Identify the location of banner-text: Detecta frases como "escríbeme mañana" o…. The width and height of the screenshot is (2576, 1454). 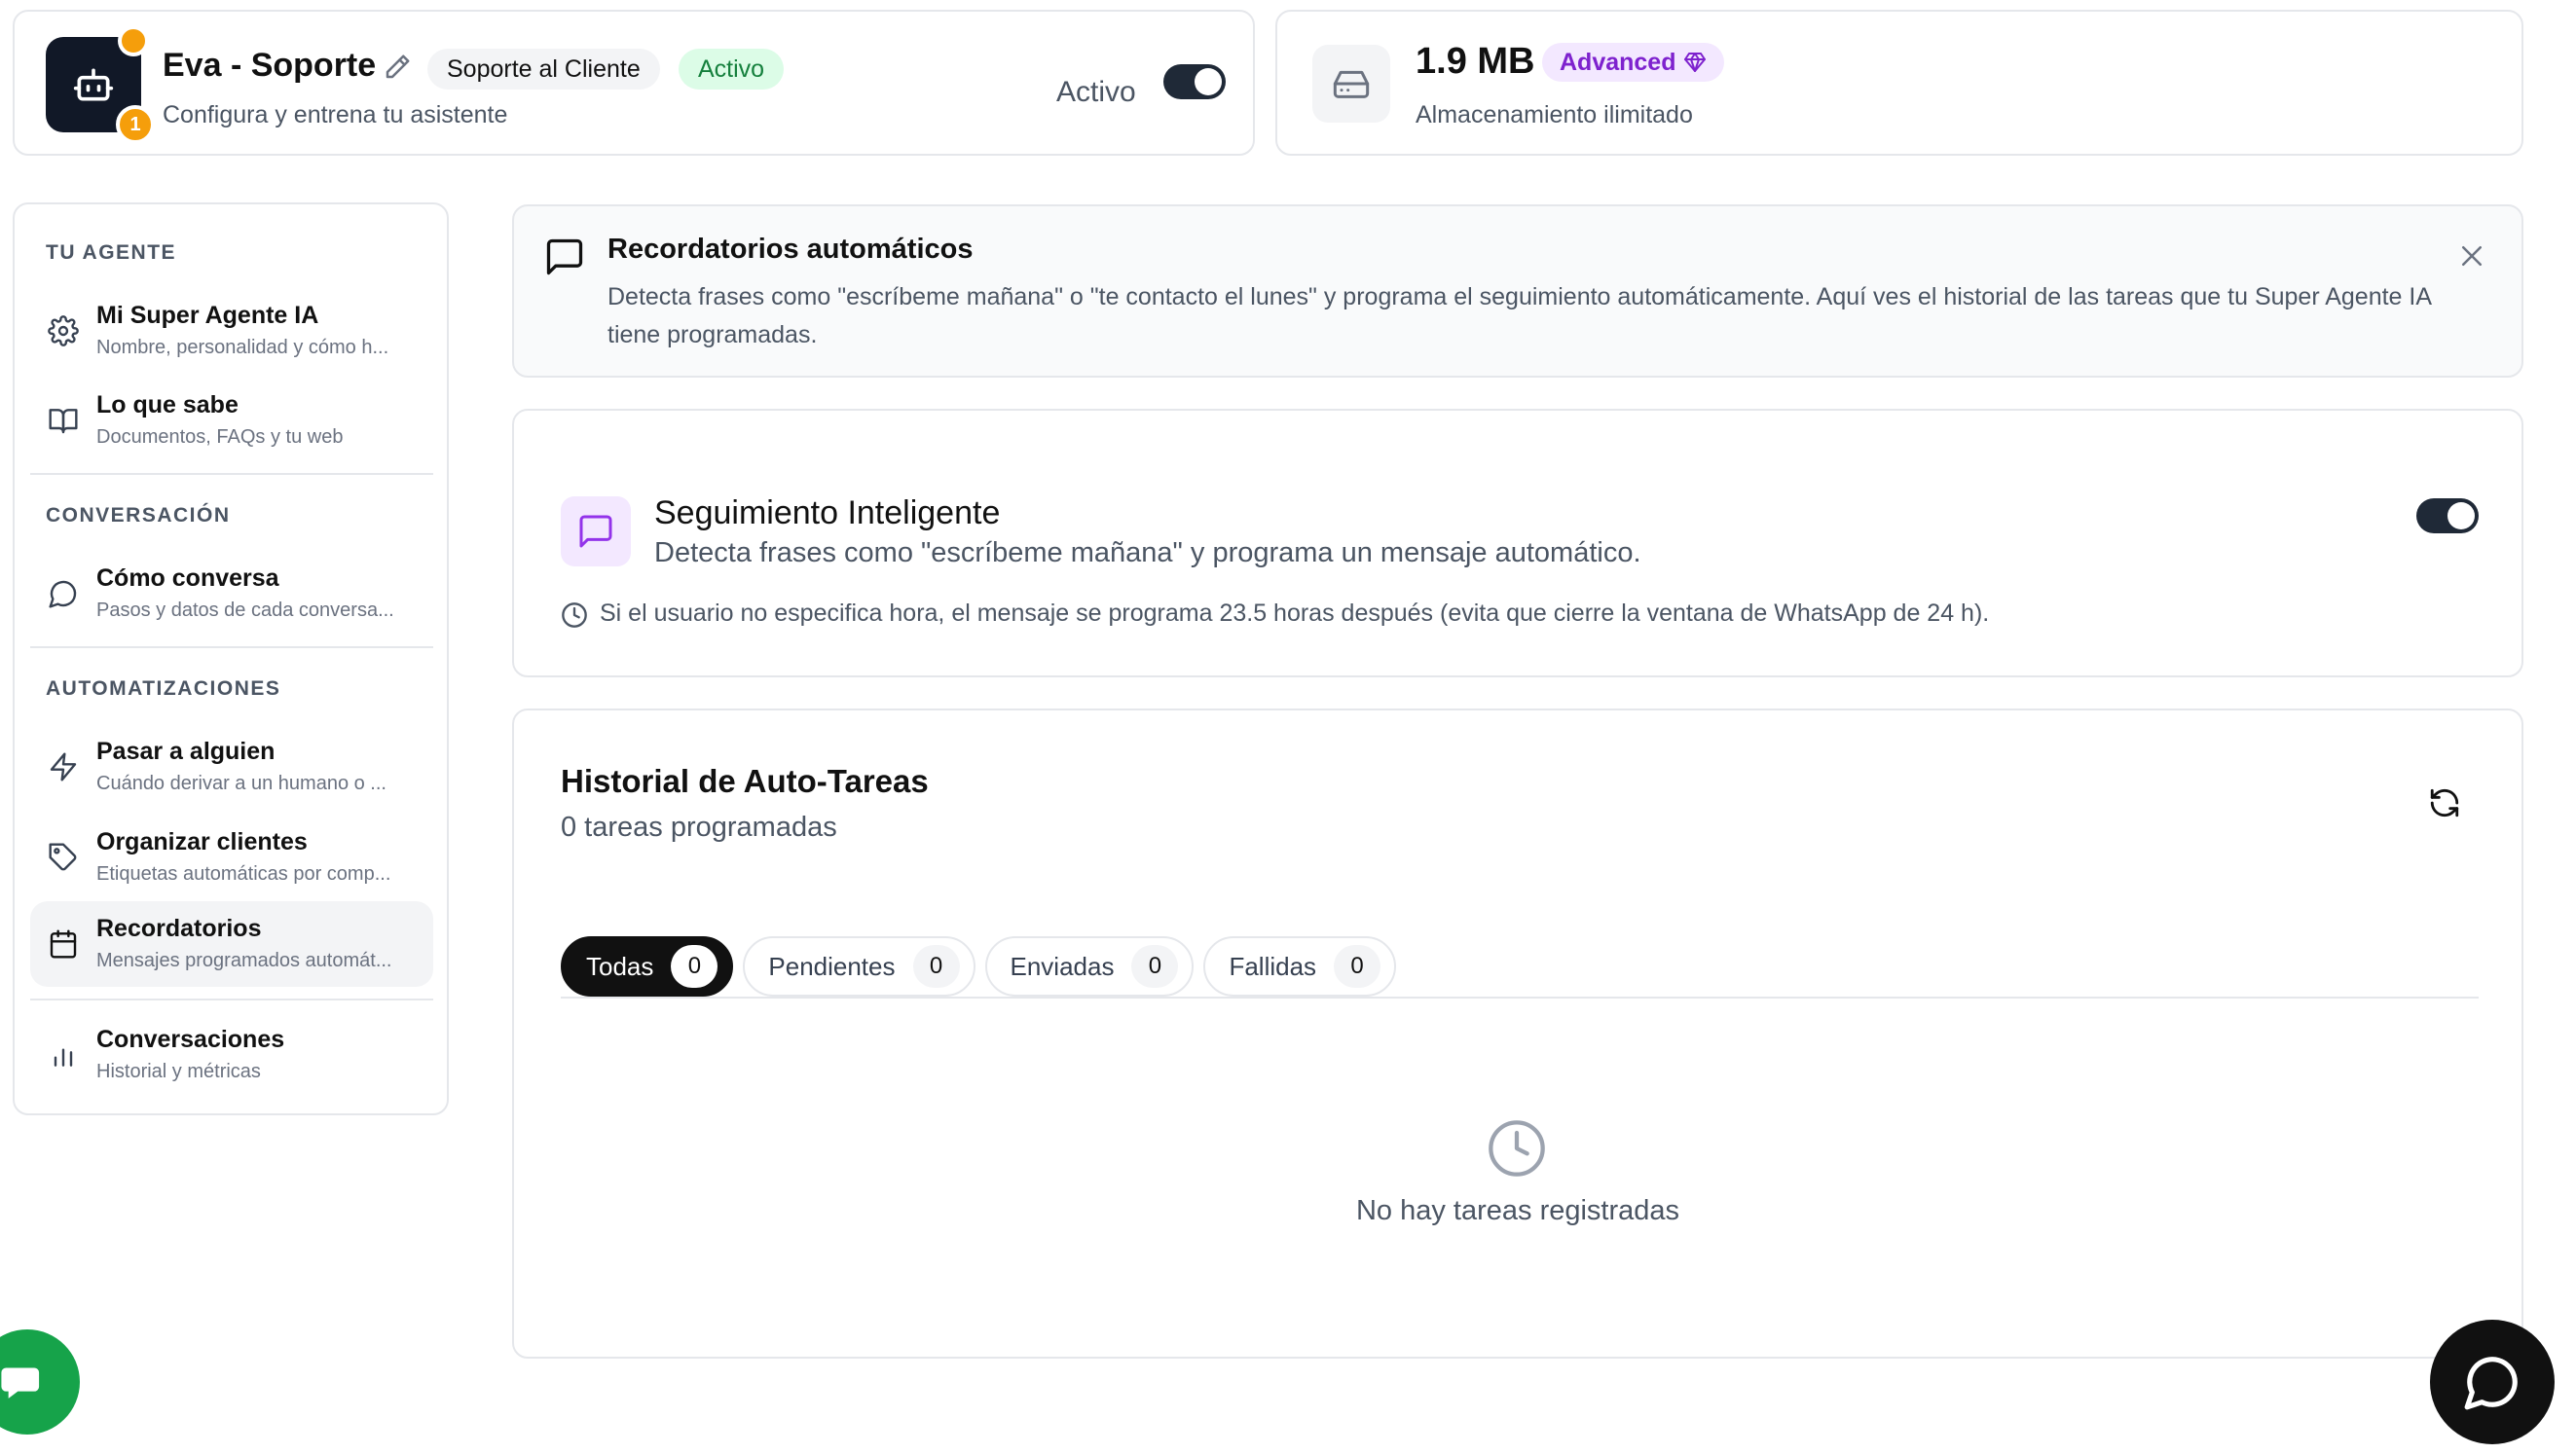
(1519, 316).